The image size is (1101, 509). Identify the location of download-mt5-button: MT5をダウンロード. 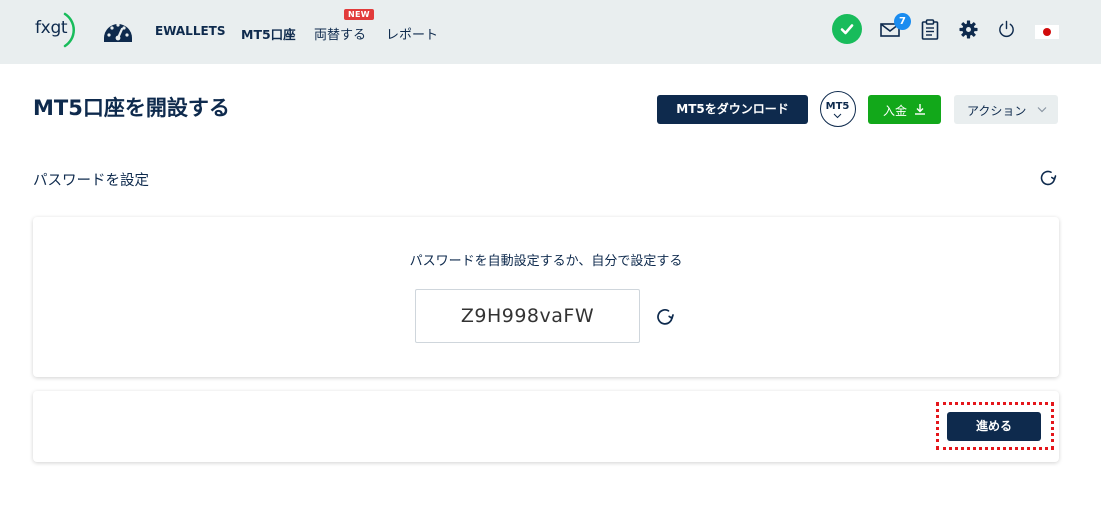
(732, 109).